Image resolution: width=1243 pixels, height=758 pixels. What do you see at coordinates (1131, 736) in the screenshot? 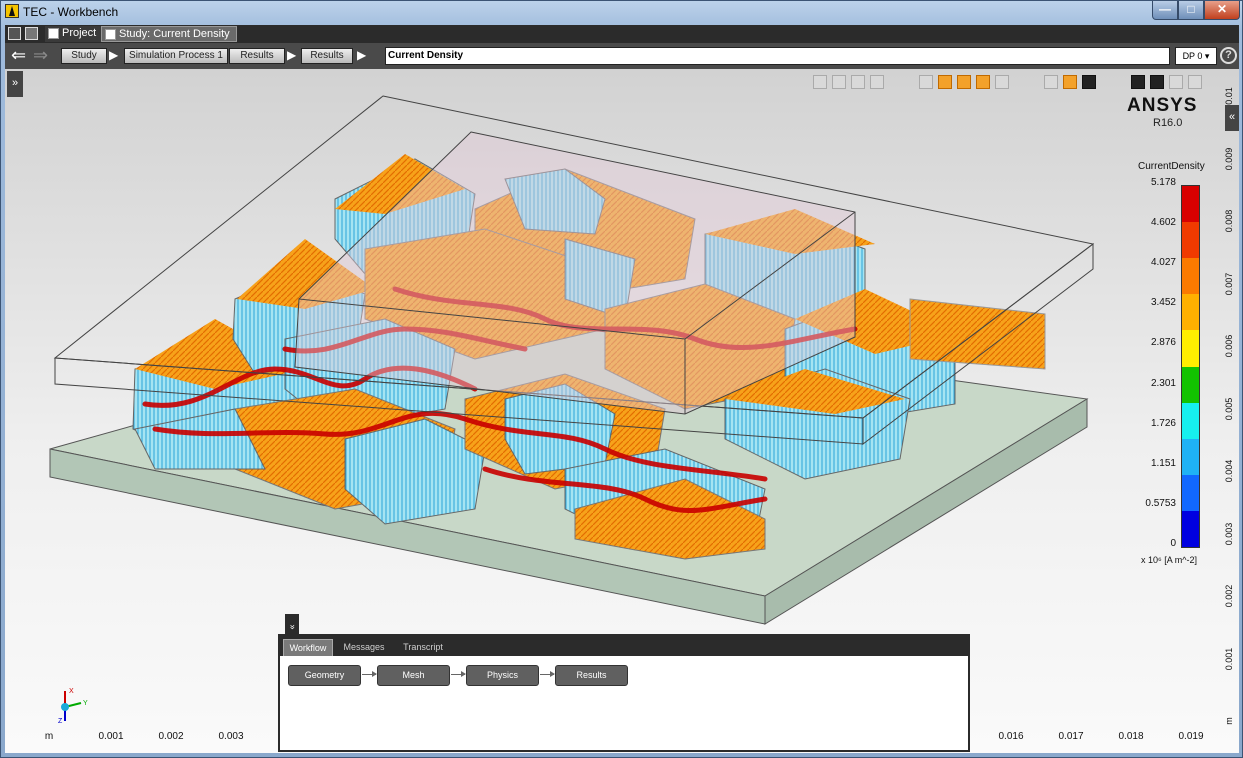
I see `horizontal-ruler-label: 0.018` at bounding box center [1131, 736].